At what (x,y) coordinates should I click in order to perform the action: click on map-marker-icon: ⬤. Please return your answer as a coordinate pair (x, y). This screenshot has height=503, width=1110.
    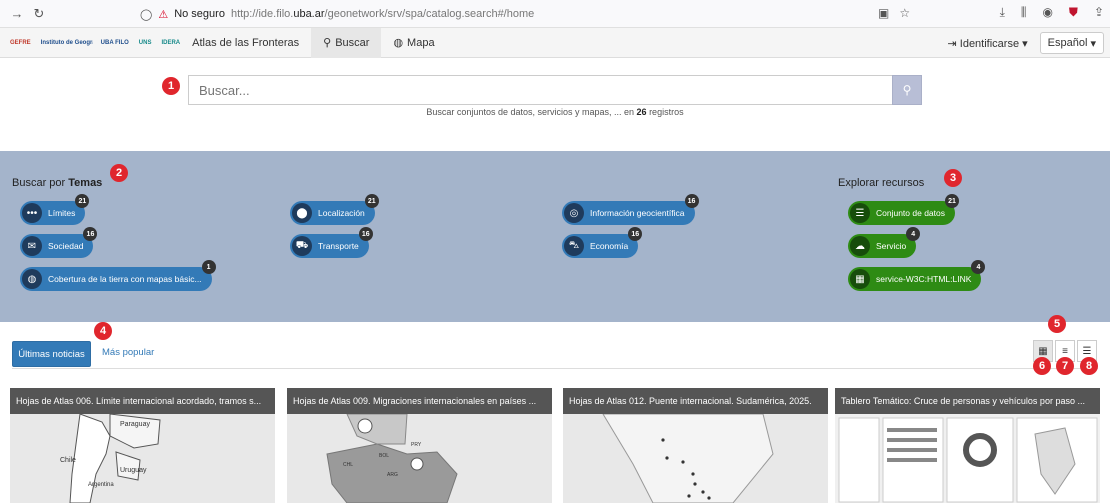
    Looking at the image, I should click on (302, 213).